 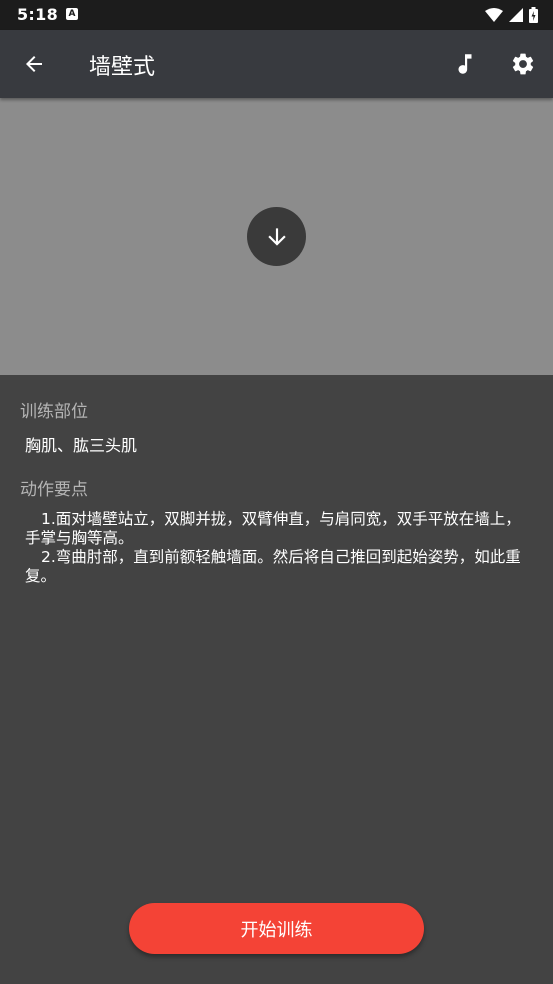 What do you see at coordinates (276, 15) in the screenshot?
I see `status-bar: 5:18 A` at bounding box center [276, 15].